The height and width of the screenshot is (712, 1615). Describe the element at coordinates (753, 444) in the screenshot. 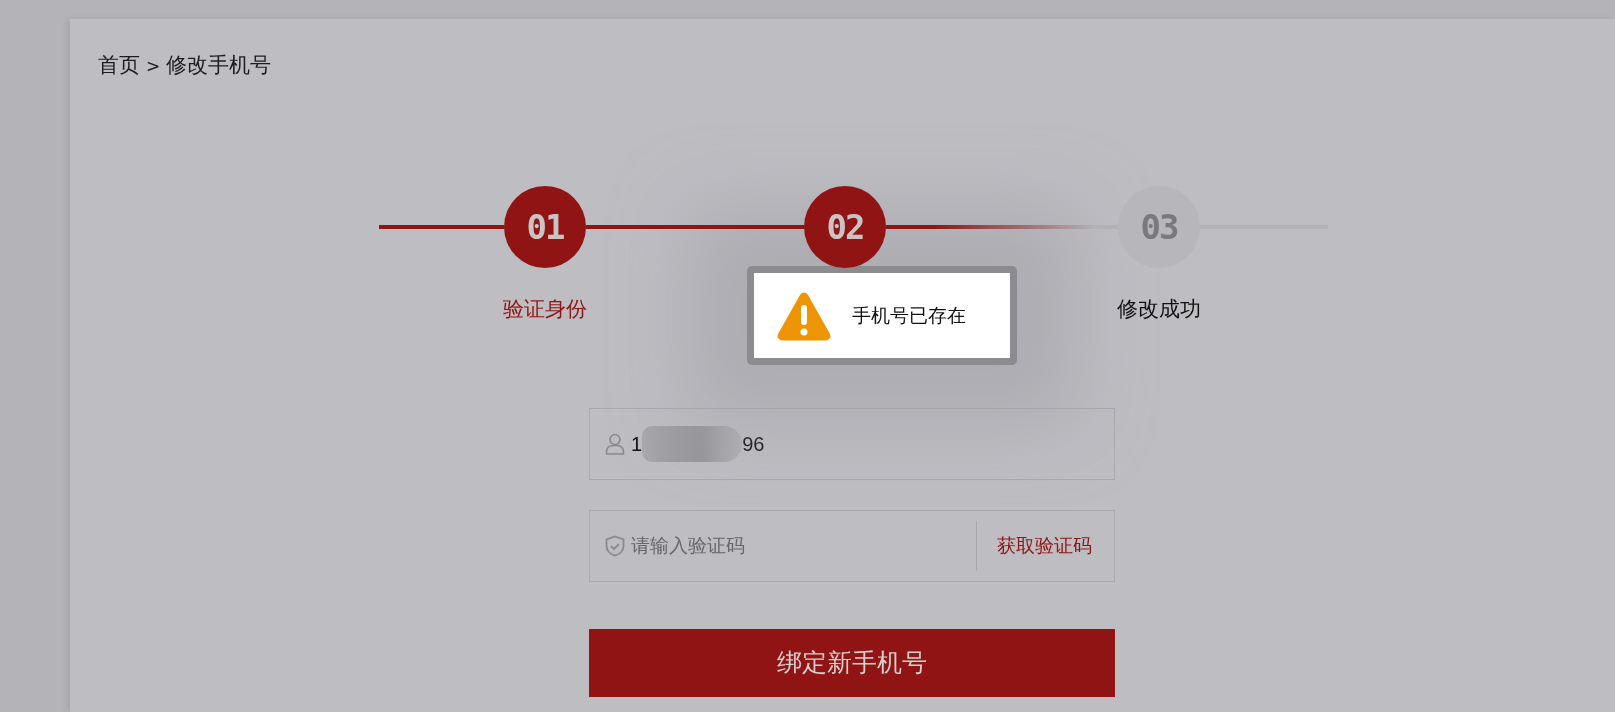

I see `phone-number-end: 96` at that location.